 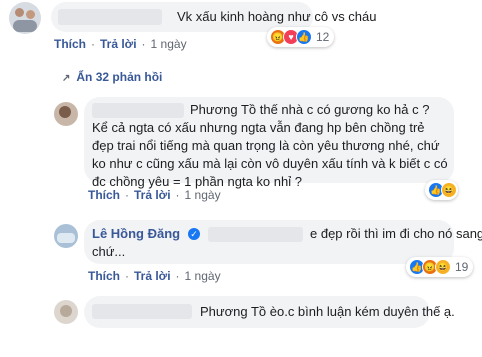 What do you see at coordinates (396, 233) in the screenshot?
I see `reply-text: e đẹp rồi thì im đi cho nó sang` at bounding box center [396, 233].